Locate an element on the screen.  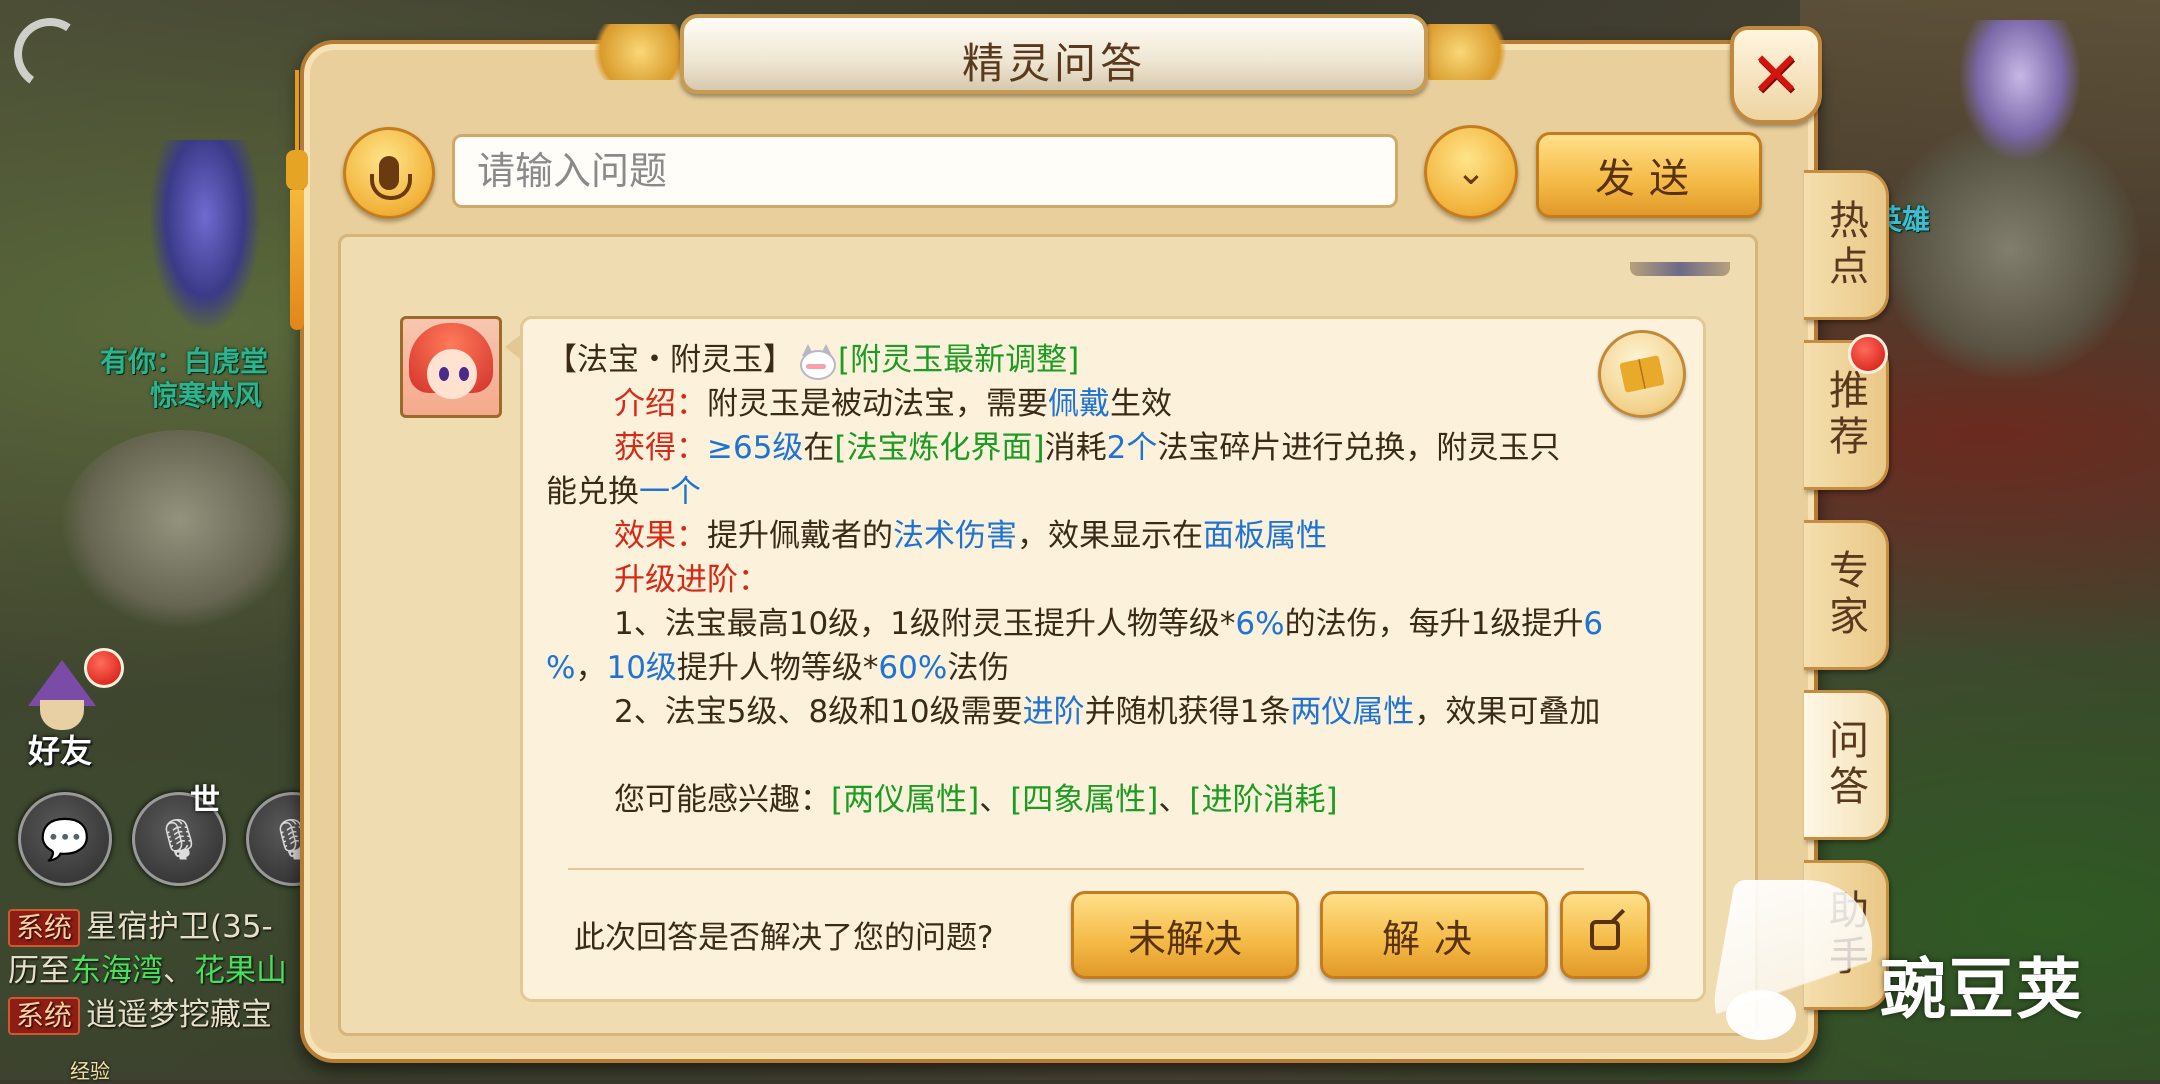
obtain-line: 获得：≥65级在[法宝炼化界面]消耗2个法宝碎片进行兑换，附灵玉只 is located at coordinates (1106, 448).